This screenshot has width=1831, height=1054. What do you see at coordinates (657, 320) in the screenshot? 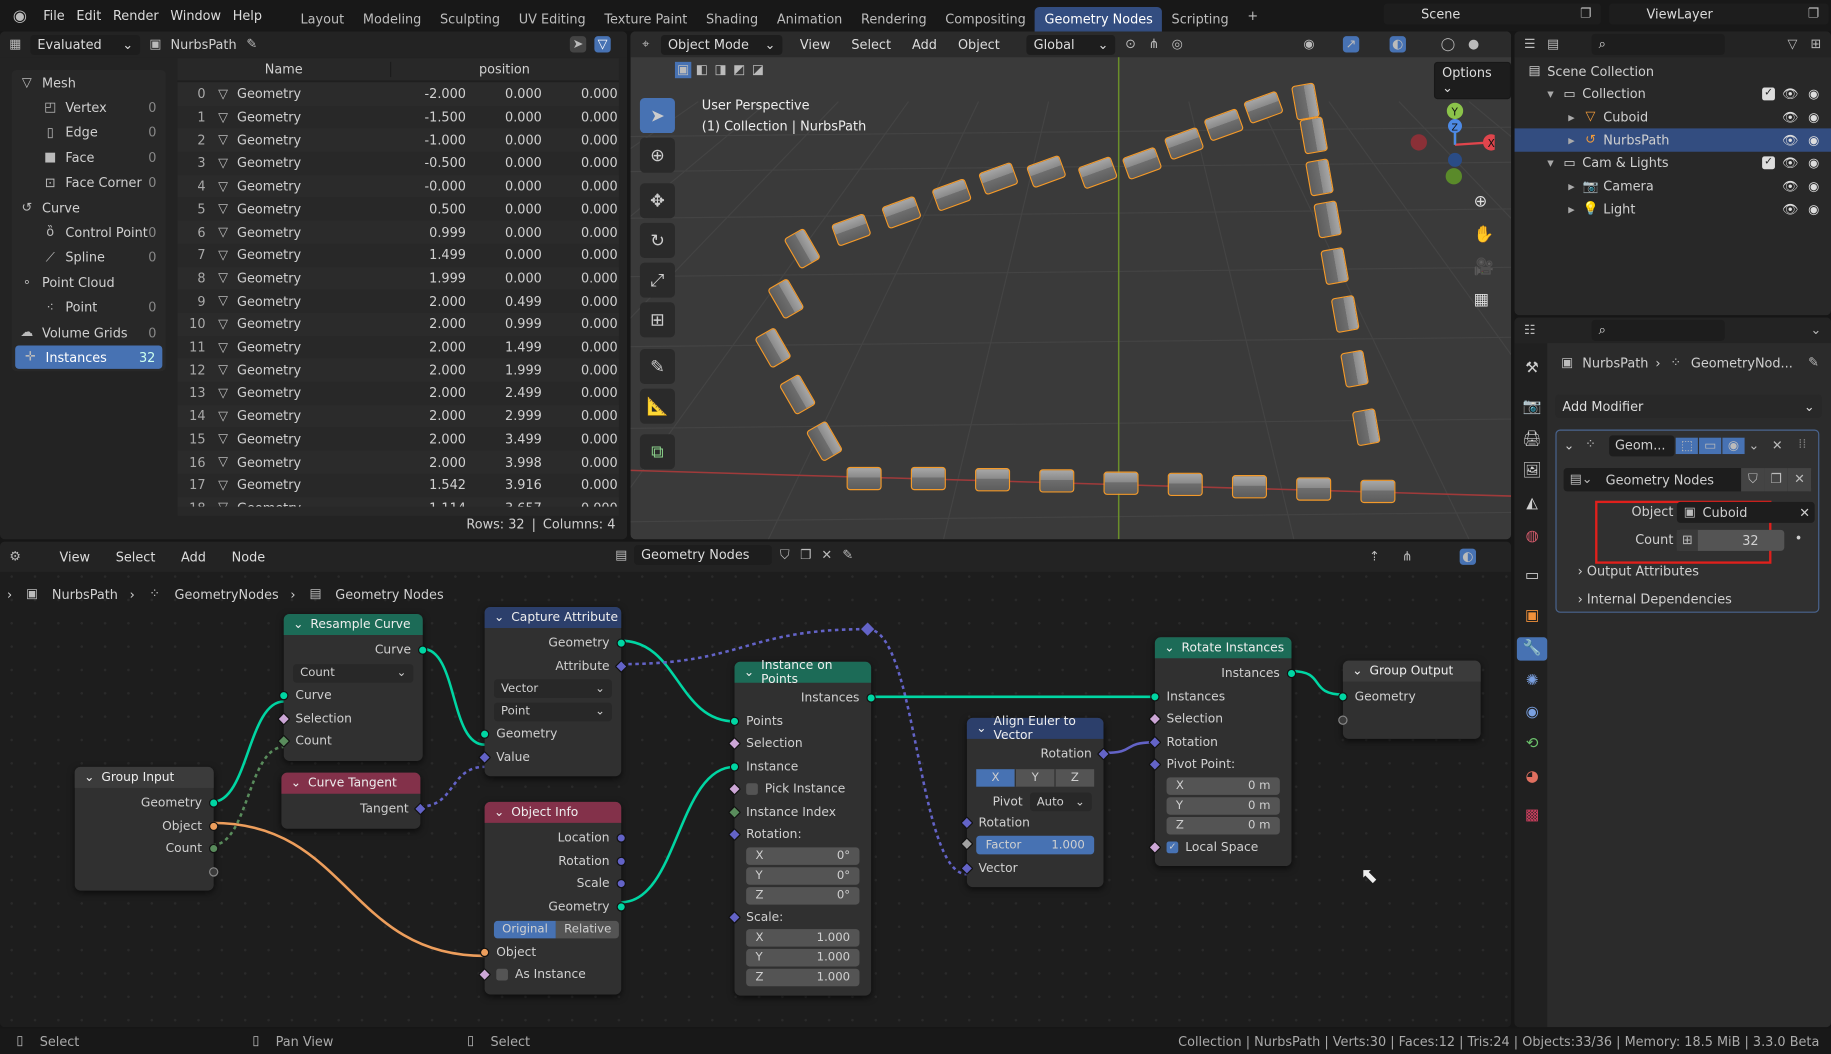
I see `transform-tool: ⊞` at bounding box center [657, 320].